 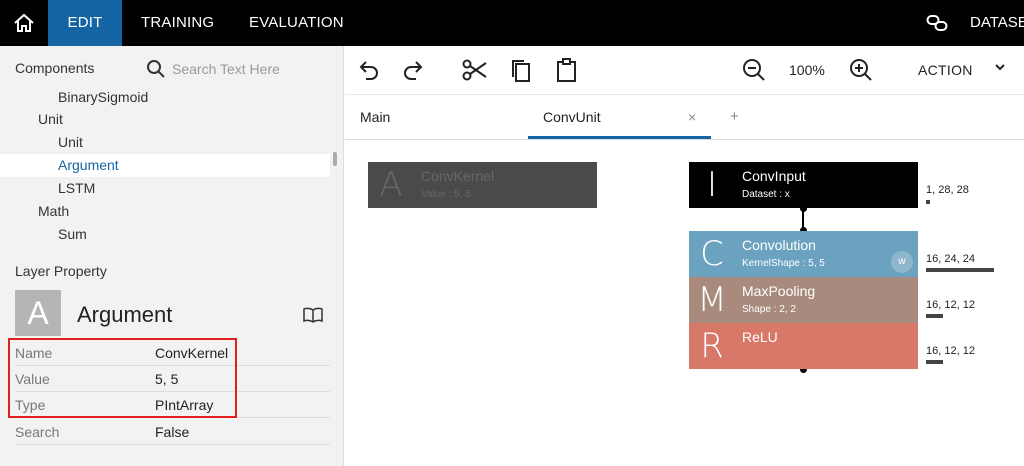 What do you see at coordinates (512, 23) in the screenshot?
I see `top-nav-bar: EDIT TRAINING EVALUATION DATASE` at bounding box center [512, 23].